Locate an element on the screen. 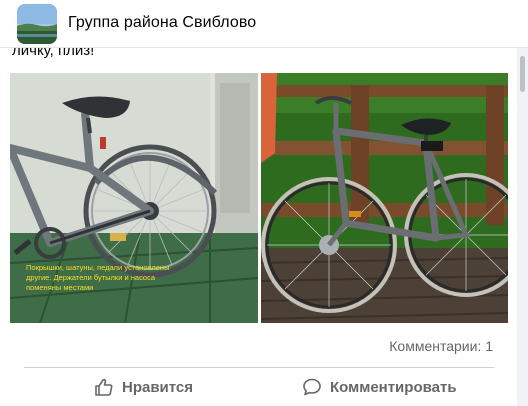  like-label: Нравится is located at coordinates (158, 387).